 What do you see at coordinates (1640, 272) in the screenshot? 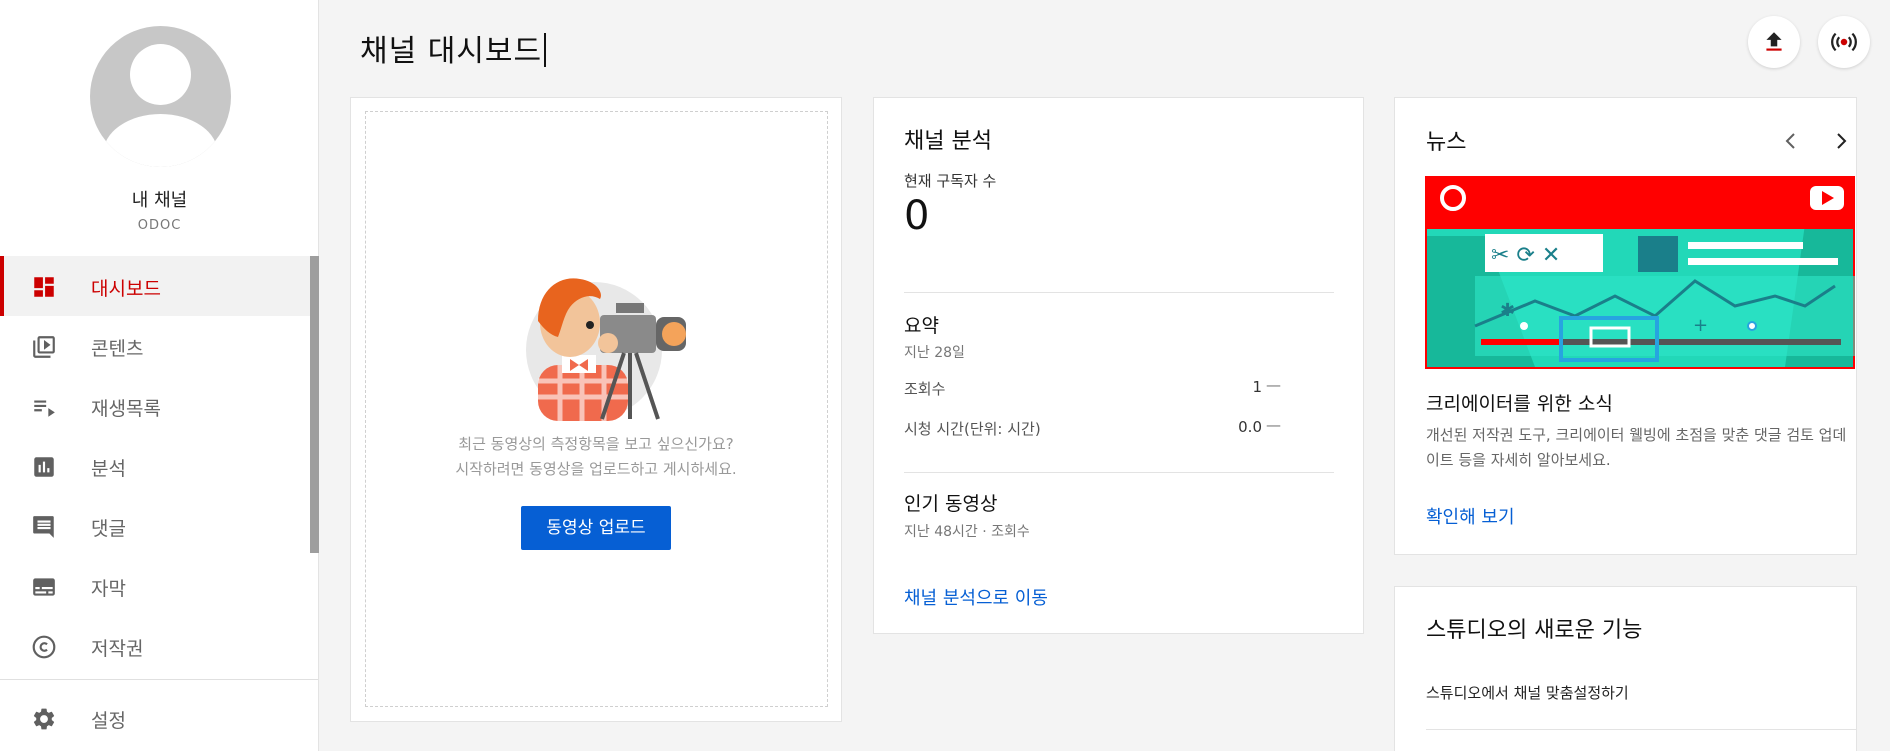
I see `news-banner-image: ✂ ⟳ ✕ ✱ +` at bounding box center [1640, 272].